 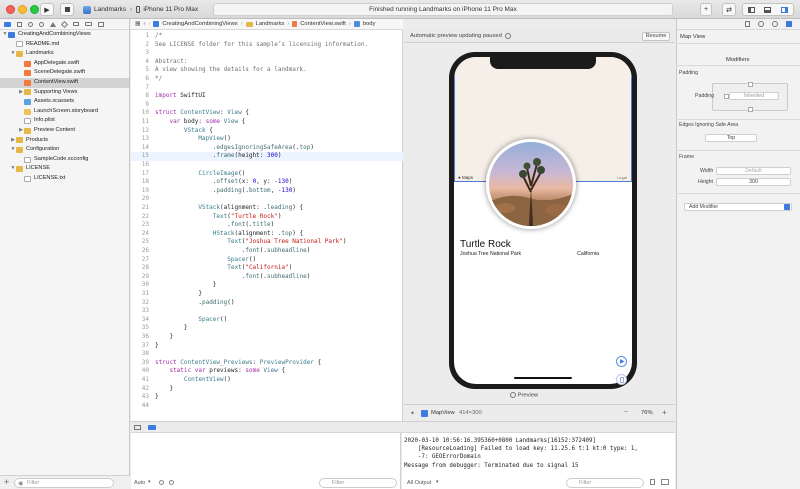 What do you see at coordinates (140, 9) in the screenshot?
I see `scheme-selector: Landmarks › iPhone 11 Pro Max` at bounding box center [140, 9].